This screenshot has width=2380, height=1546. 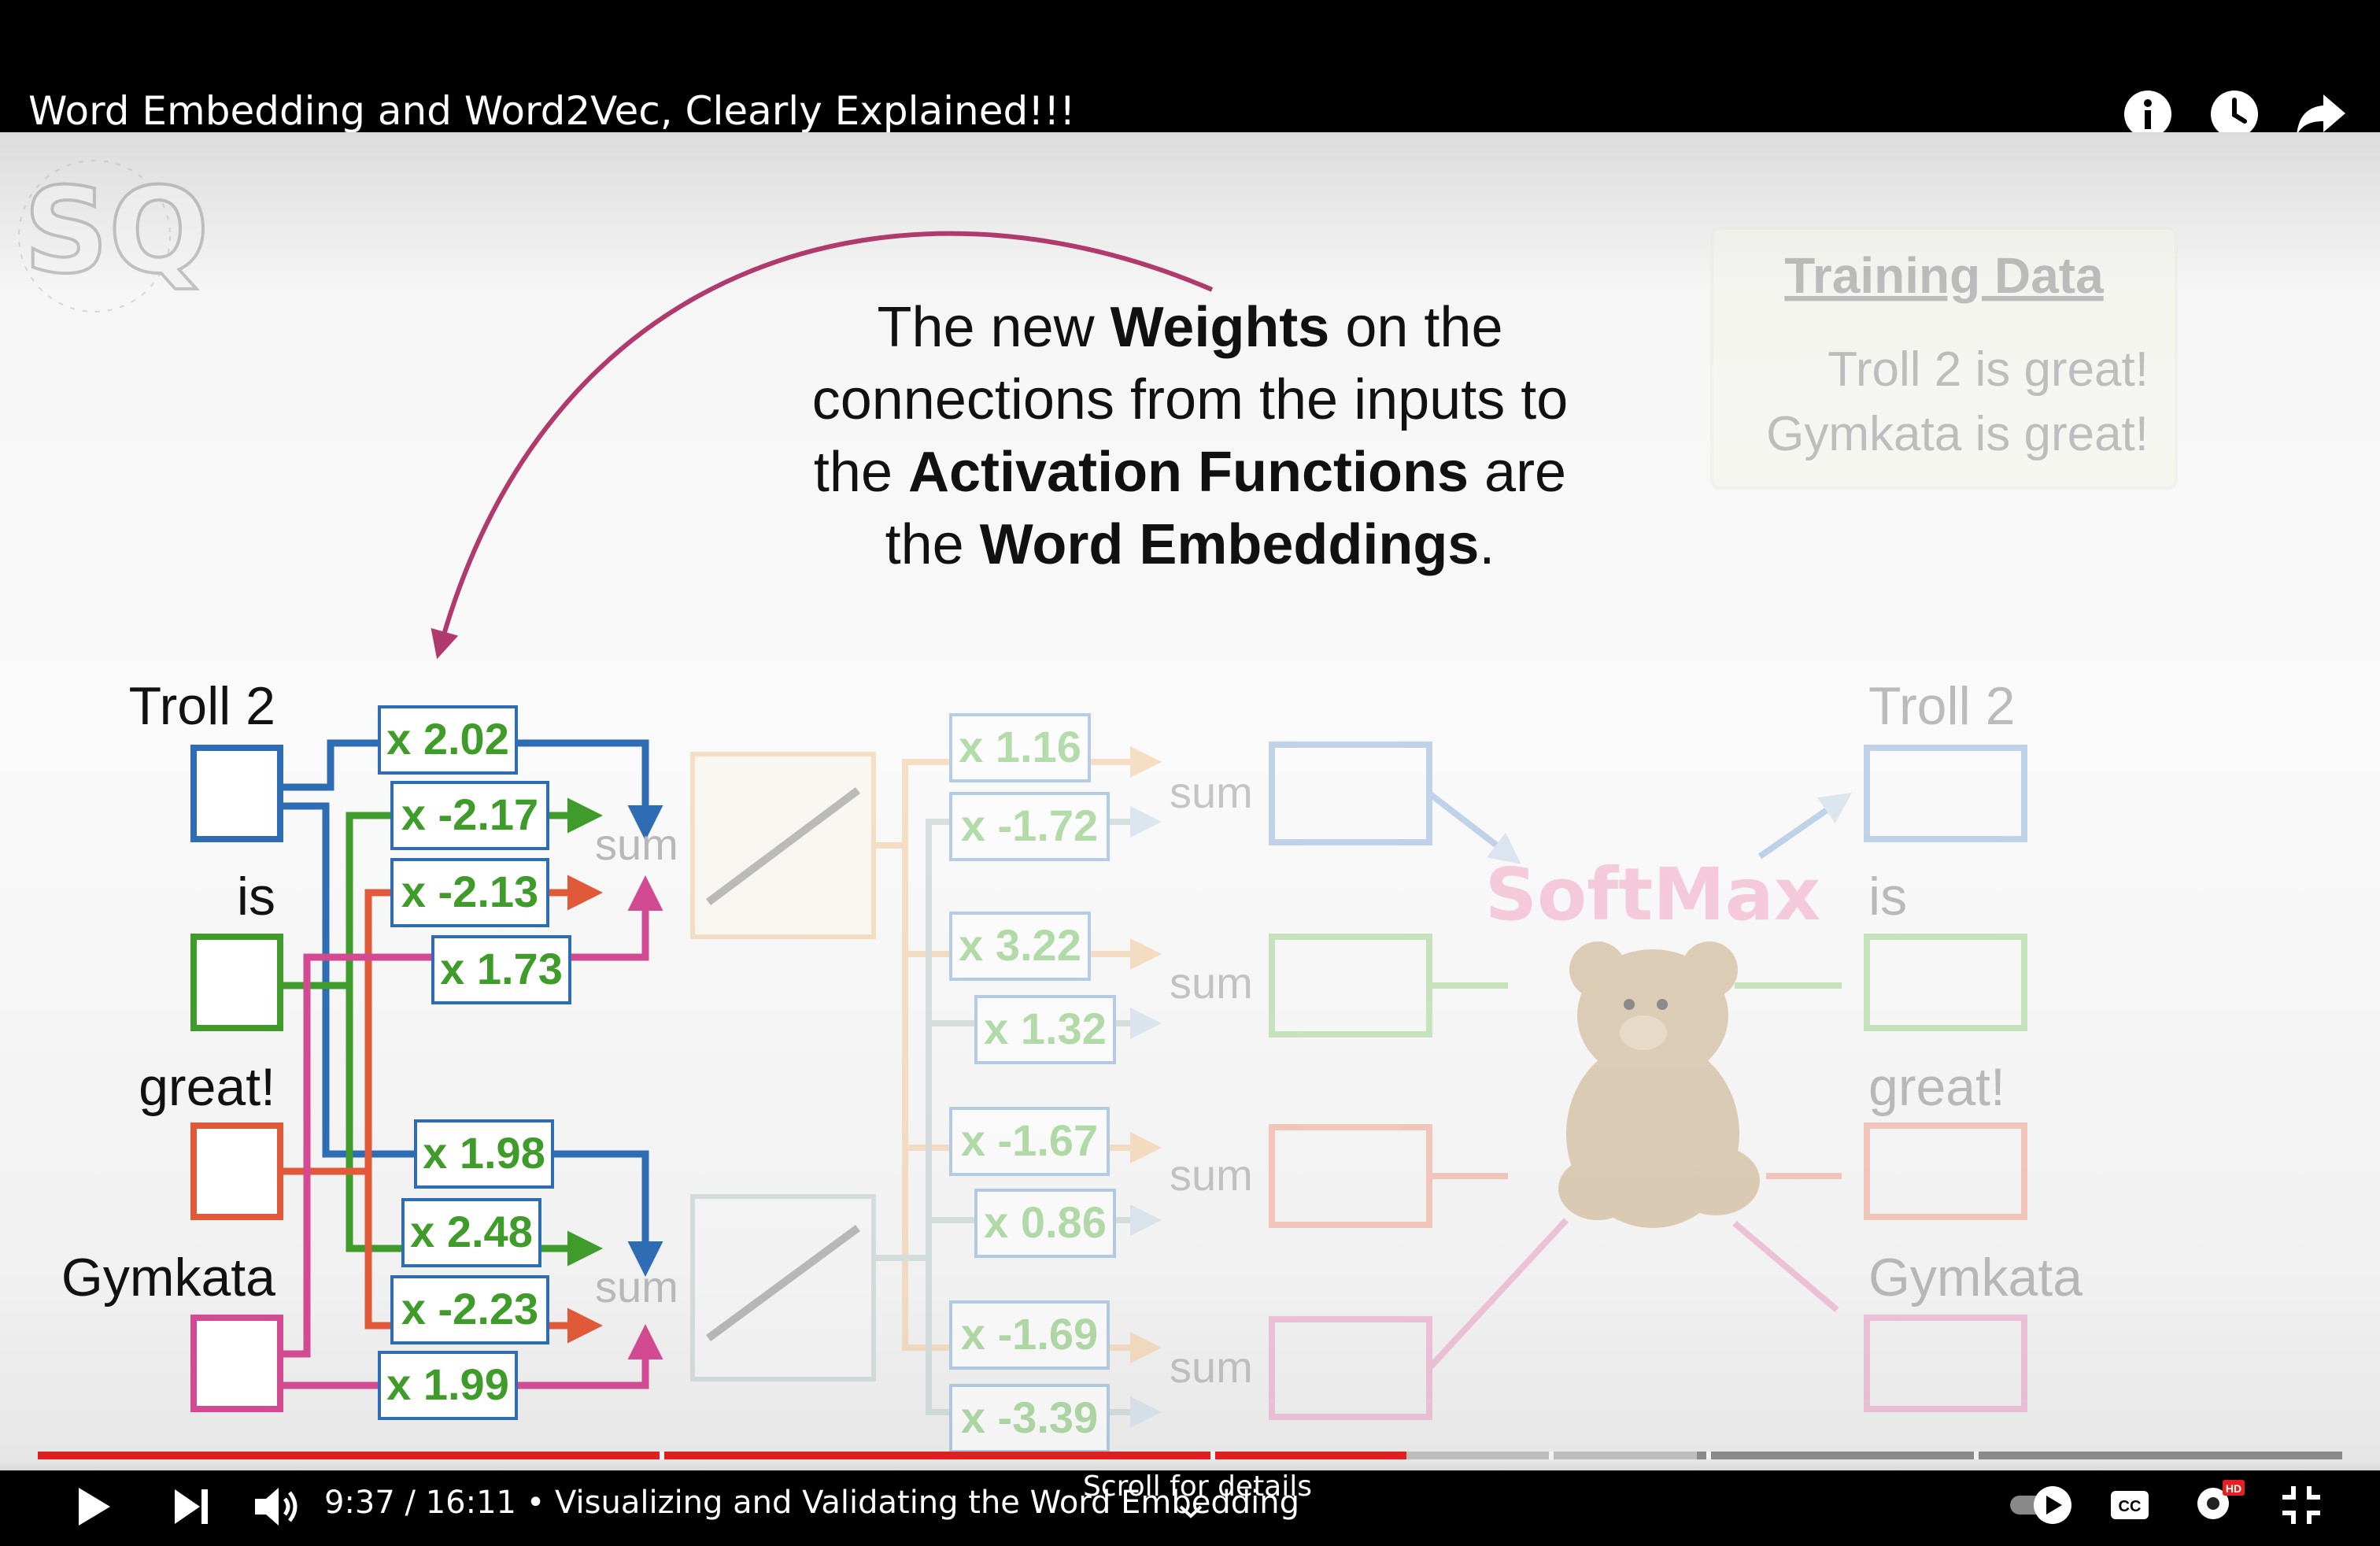 What do you see at coordinates (237, 1171) in the screenshot?
I see `input-node-great` at bounding box center [237, 1171].